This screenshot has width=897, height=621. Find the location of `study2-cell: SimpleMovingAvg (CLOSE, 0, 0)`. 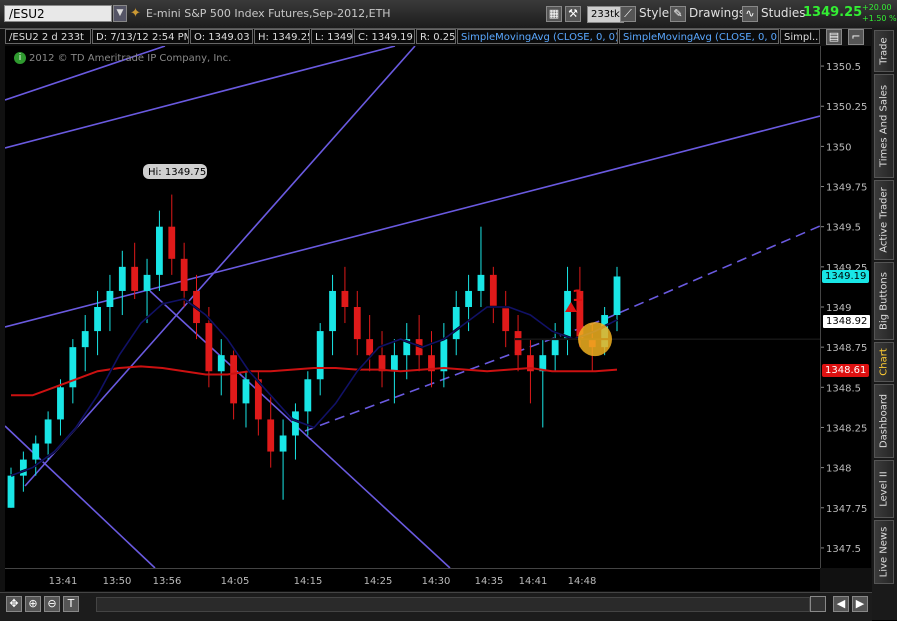

study2-cell: SimpleMovingAvg (CLOSE, 0, 0) is located at coordinates (699, 36).